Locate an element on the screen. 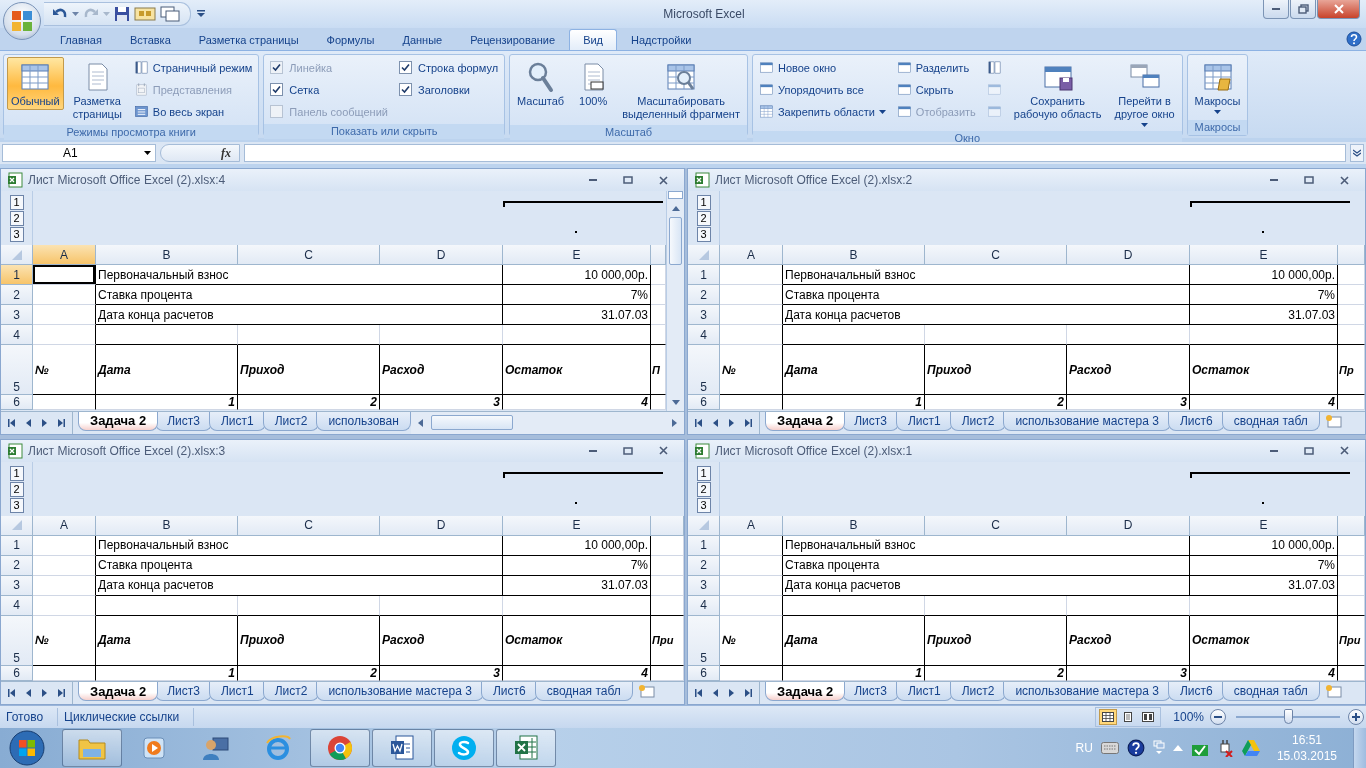 The height and width of the screenshot is (768, 1366). ribbon-tab: Данные is located at coordinates (422, 39).